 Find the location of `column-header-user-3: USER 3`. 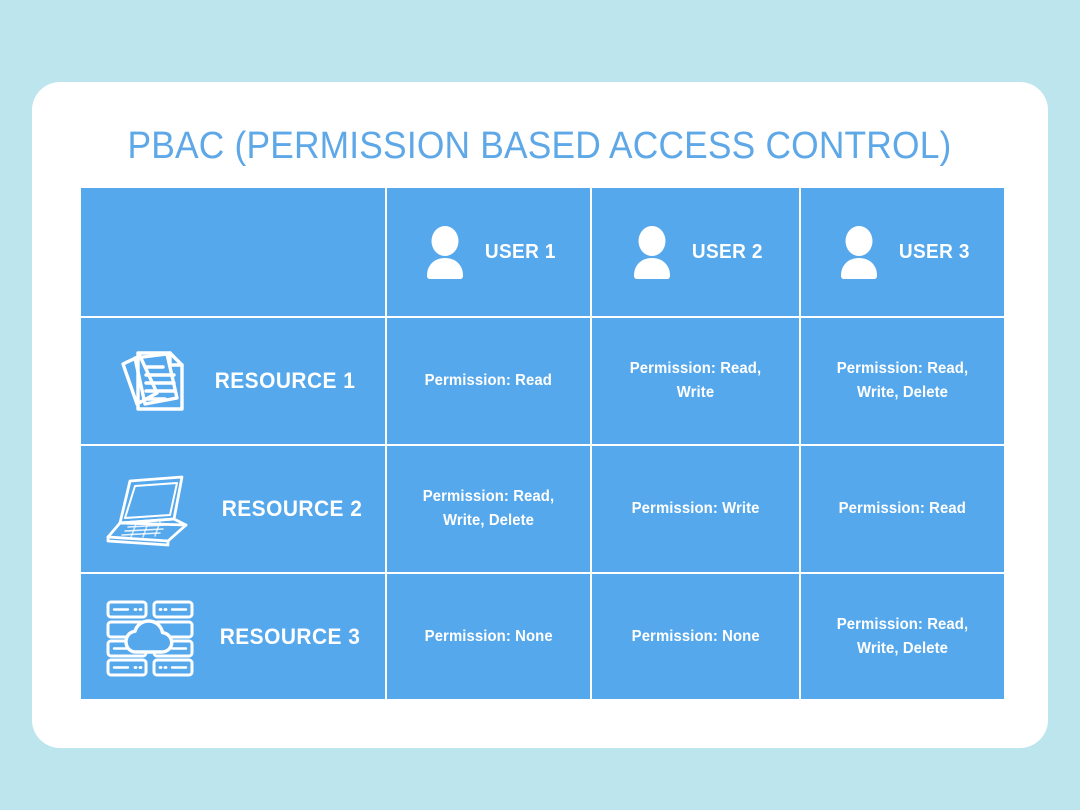

column-header-user-3: USER 3 is located at coordinates (902, 252).